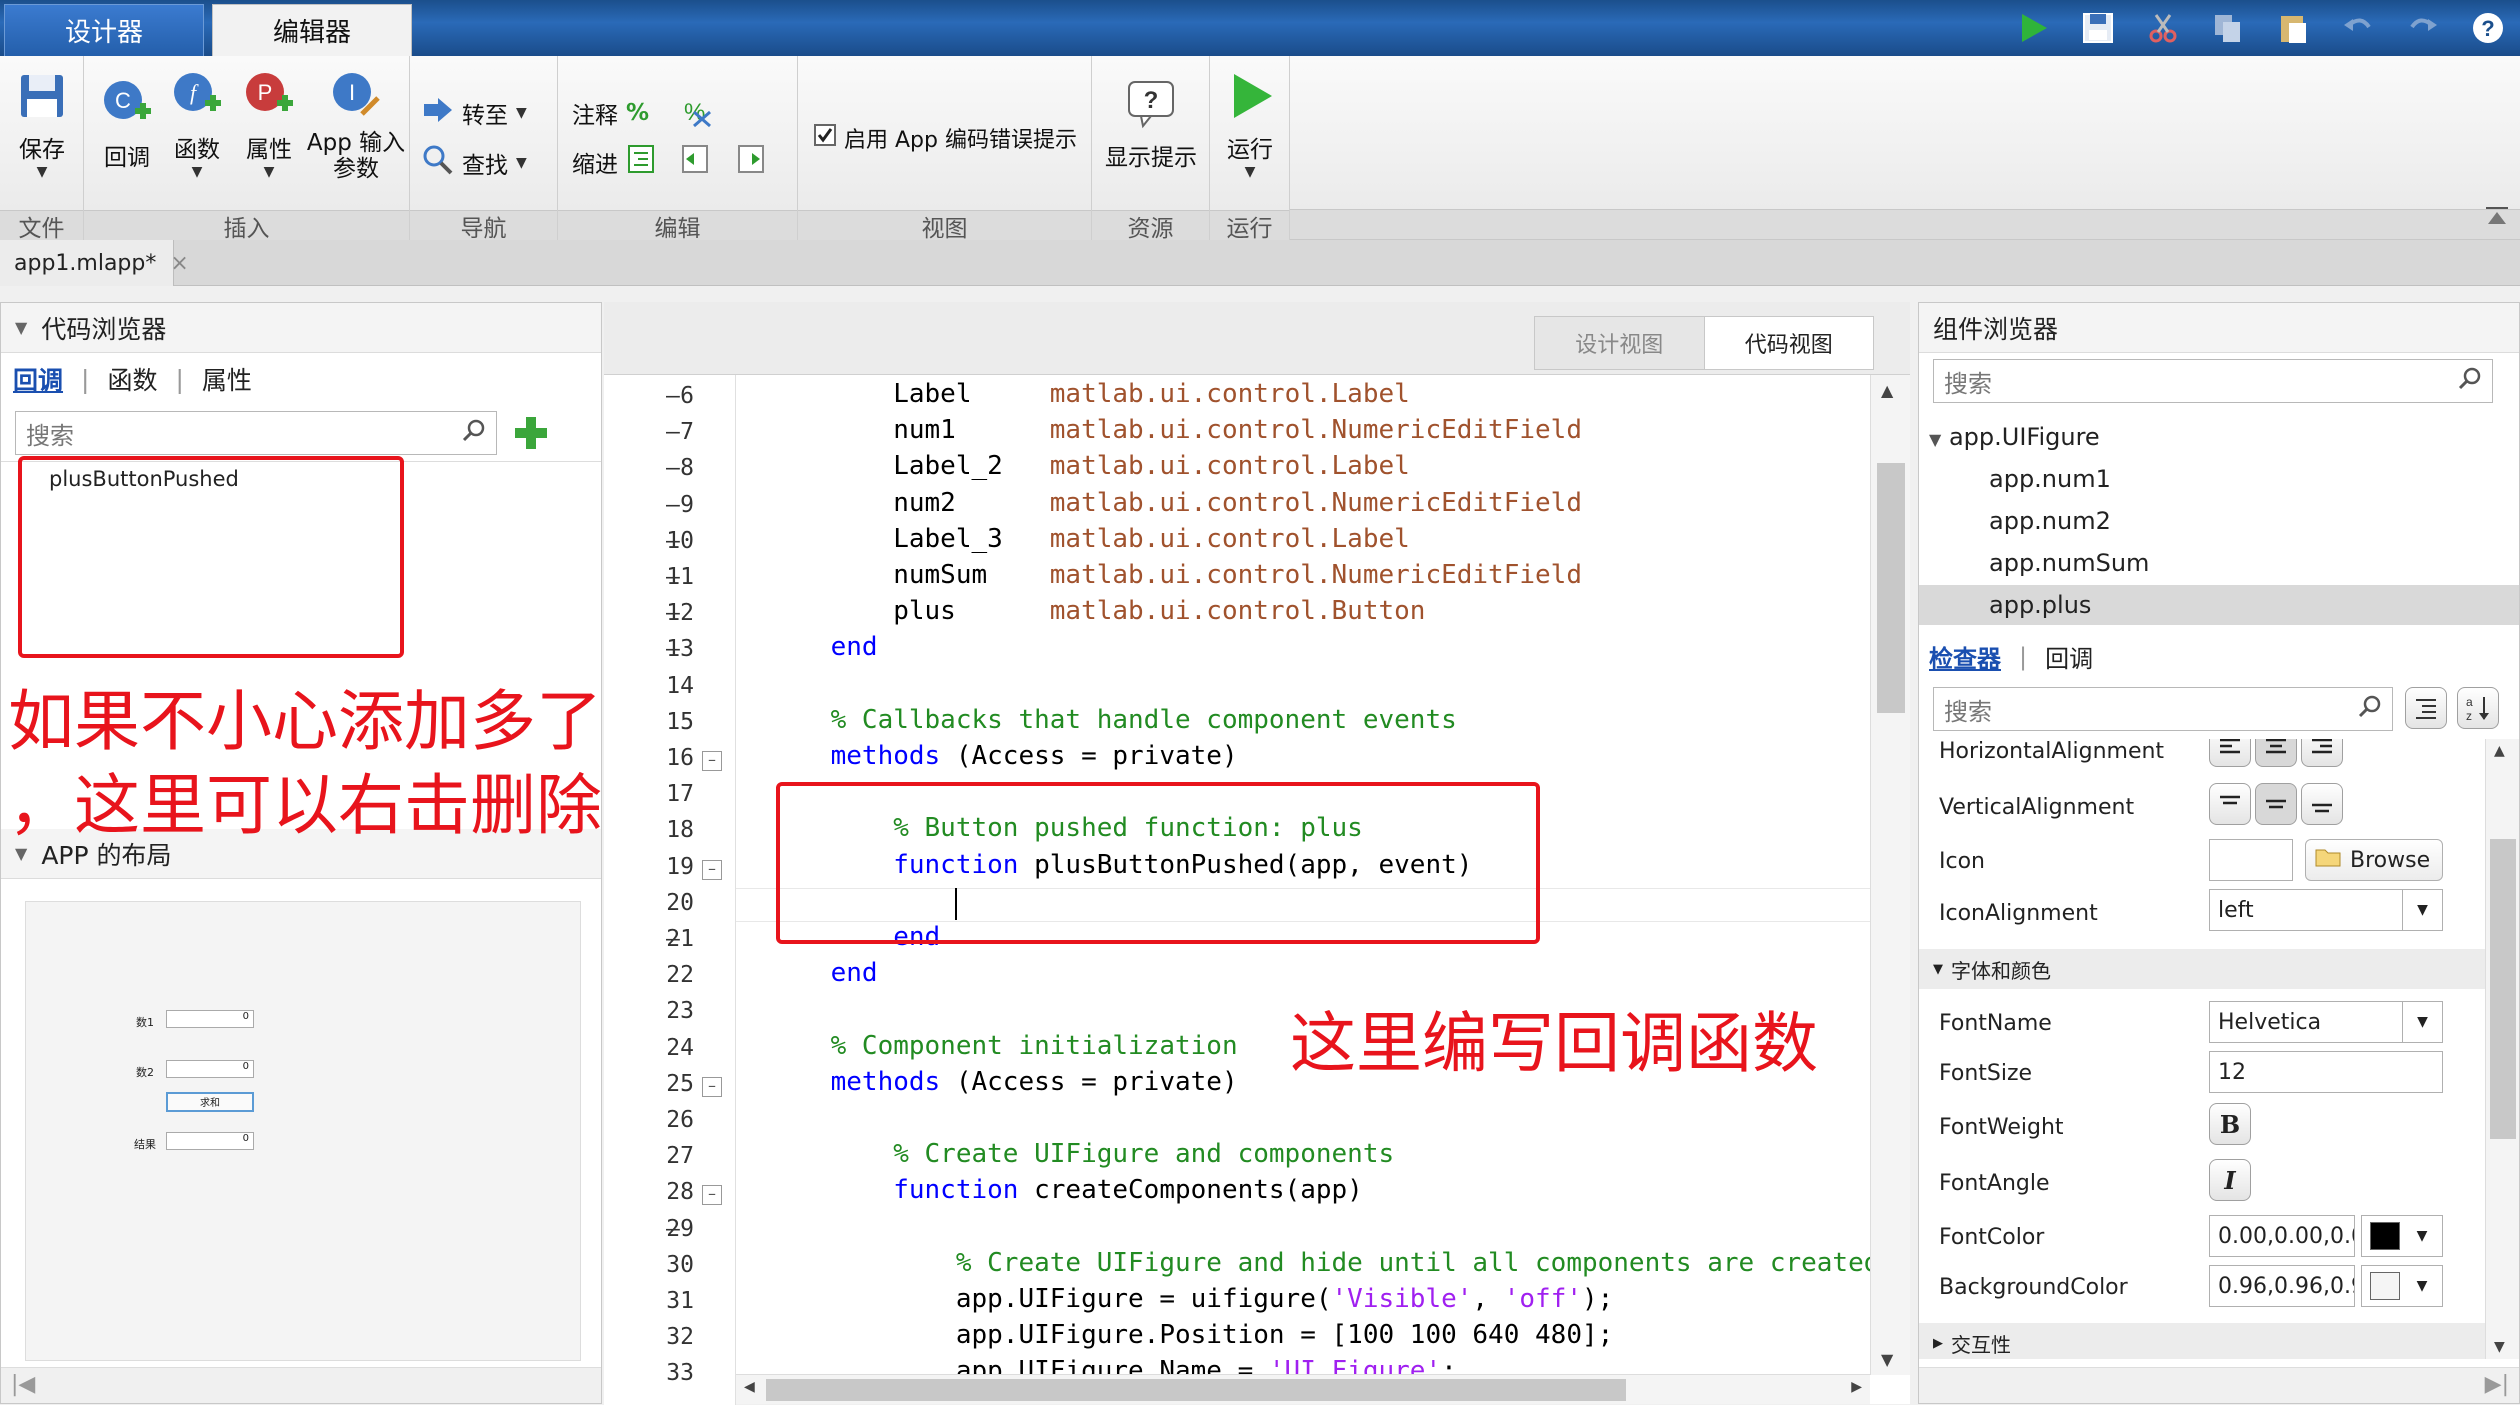 The image size is (2520, 1405). I want to click on collapse-ribbon-icon, so click(2497, 217).